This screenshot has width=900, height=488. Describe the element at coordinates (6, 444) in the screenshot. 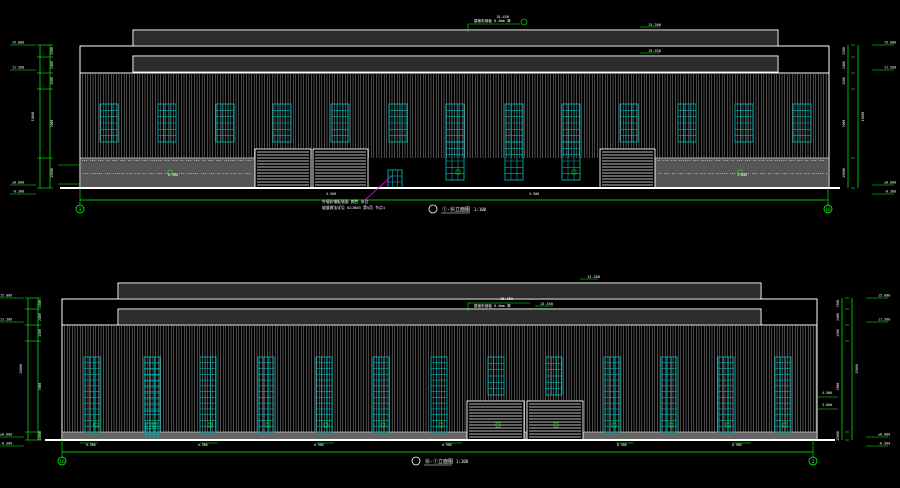

I see `level-label: -0.300` at that location.